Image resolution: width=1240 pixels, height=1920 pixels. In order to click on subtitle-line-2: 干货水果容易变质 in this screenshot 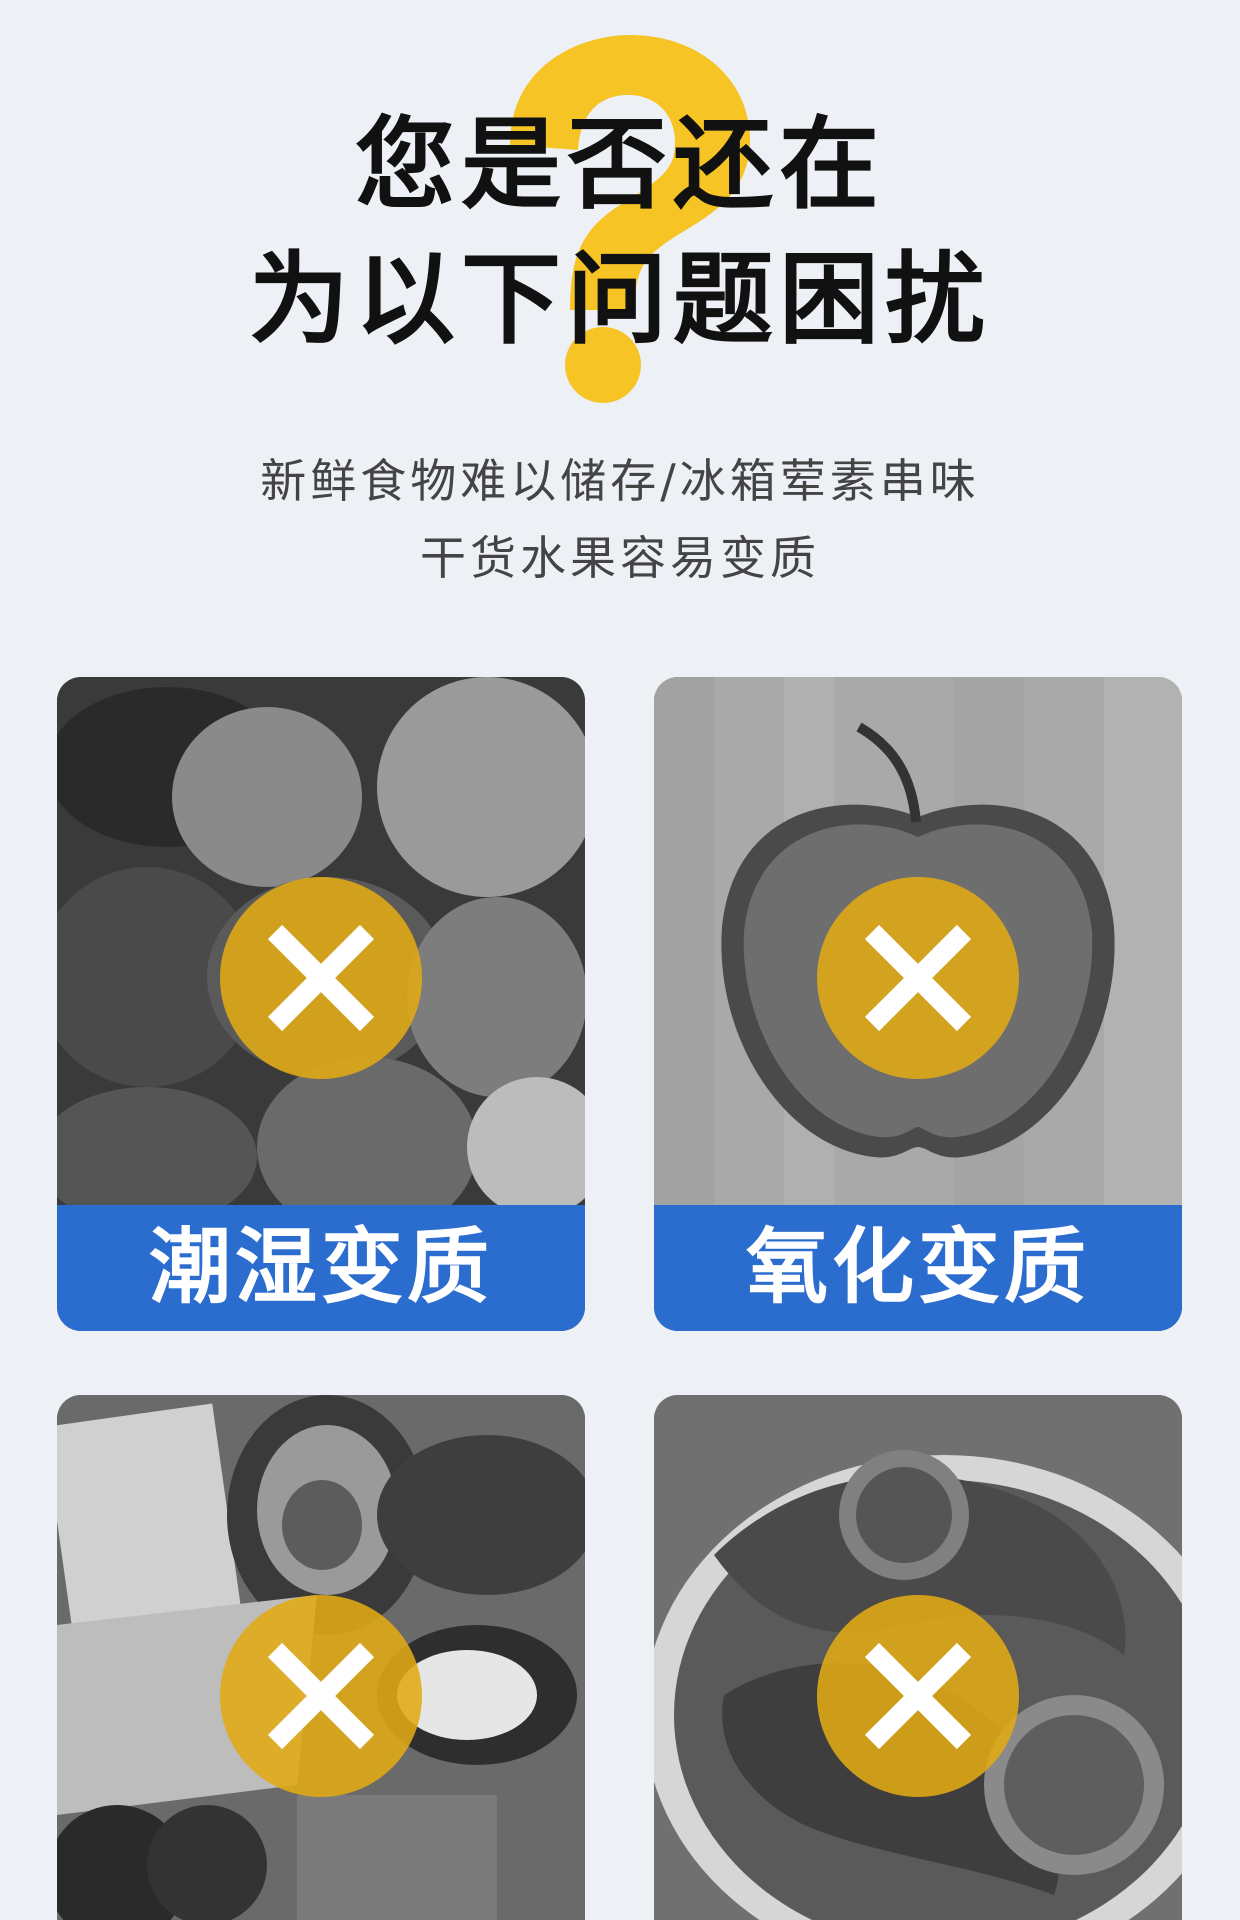, I will do `click(620, 558)`.